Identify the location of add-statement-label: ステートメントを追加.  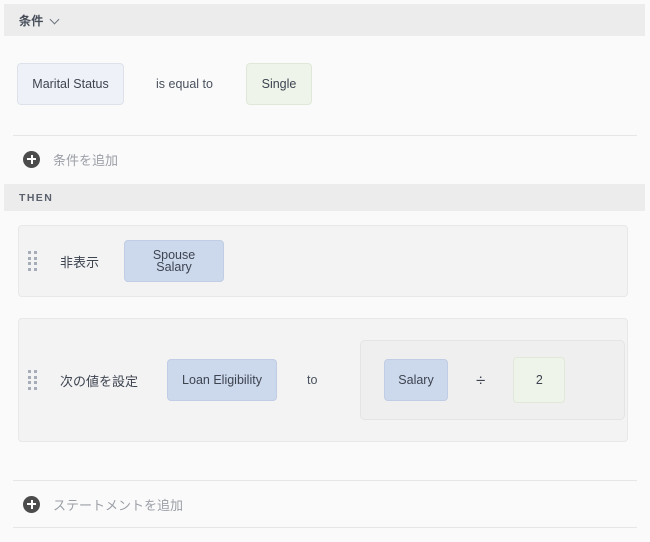
(118, 505).